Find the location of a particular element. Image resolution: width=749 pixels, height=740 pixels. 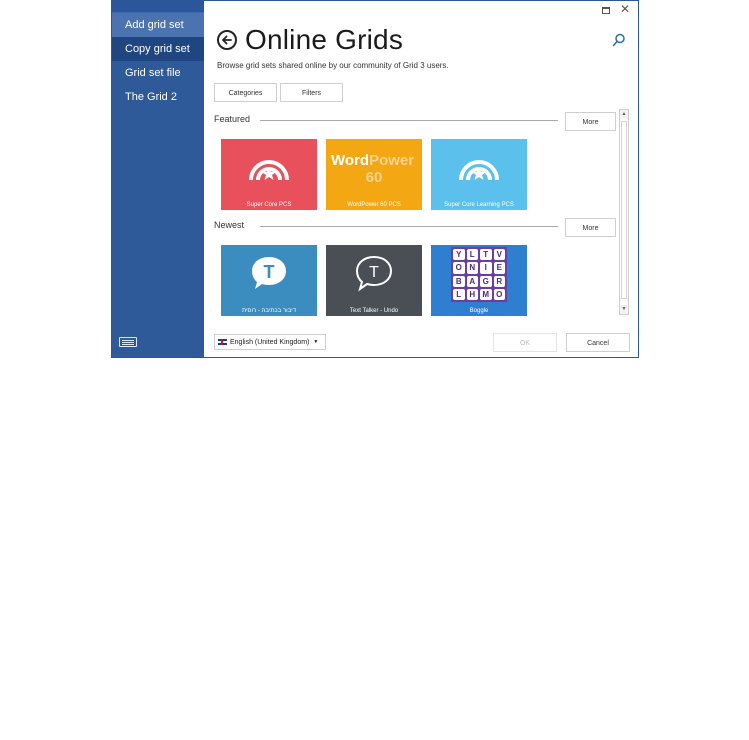

sidebar-item-add-grid-set: Add grid set is located at coordinates (158, 25).